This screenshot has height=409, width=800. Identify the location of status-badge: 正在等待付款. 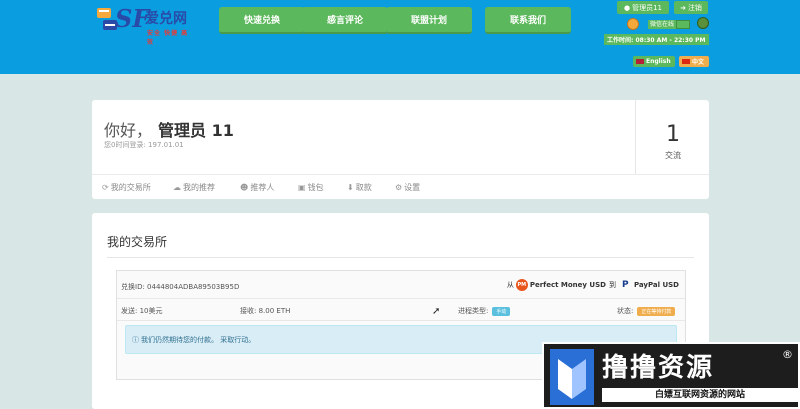
(656, 311).